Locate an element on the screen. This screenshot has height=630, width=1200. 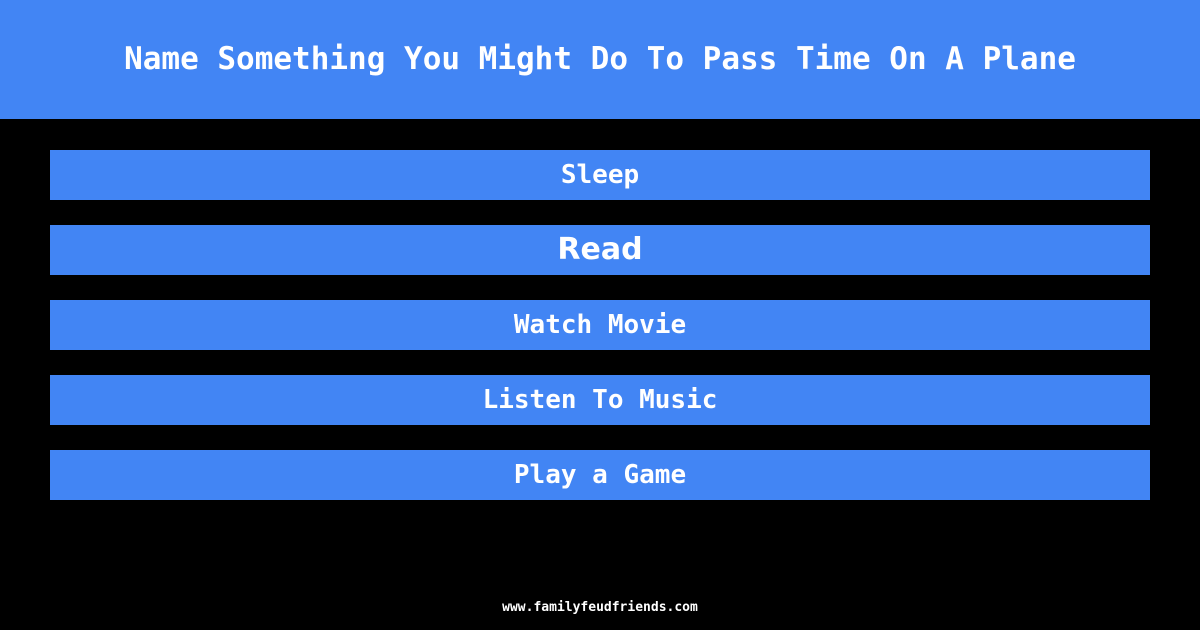
answer-row-2: Read is located at coordinates (600, 250).